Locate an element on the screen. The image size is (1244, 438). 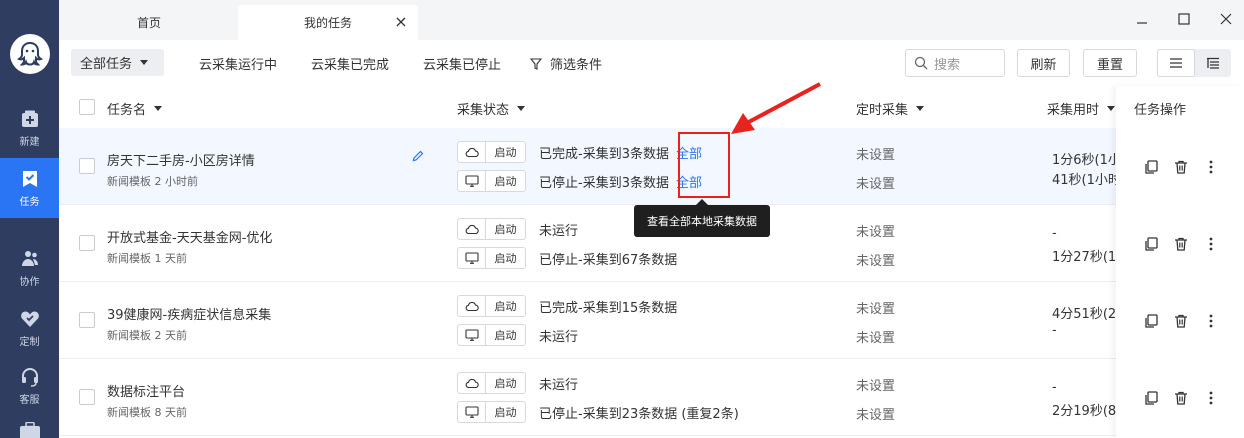
task-name: 39健康网-疾病症状信息采集 is located at coordinates (189, 313).